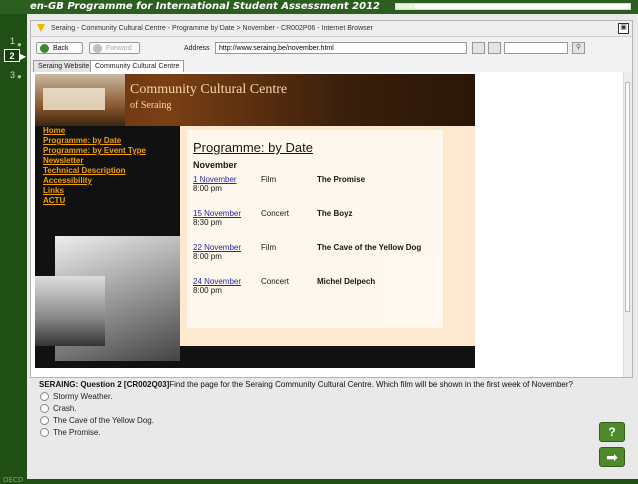 This screenshot has width=638, height=484. I want to click on question-label: SERAING: Question 2 [CR002Q03], so click(104, 384).